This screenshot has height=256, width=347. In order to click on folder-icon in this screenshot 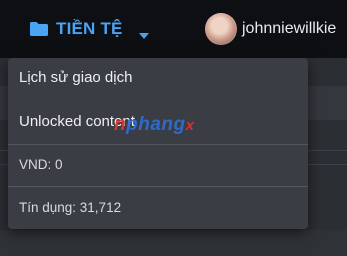, I will do `click(39, 29)`.